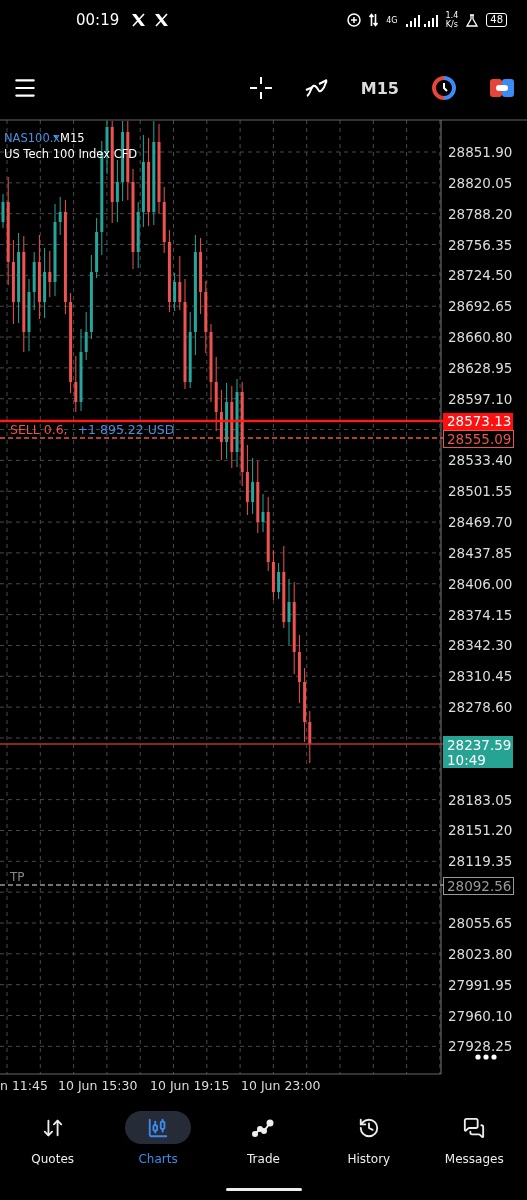 This screenshot has height=1200, width=527. What do you see at coordinates (480, 522) in the screenshot?
I see `price-label: 28469.70` at bounding box center [480, 522].